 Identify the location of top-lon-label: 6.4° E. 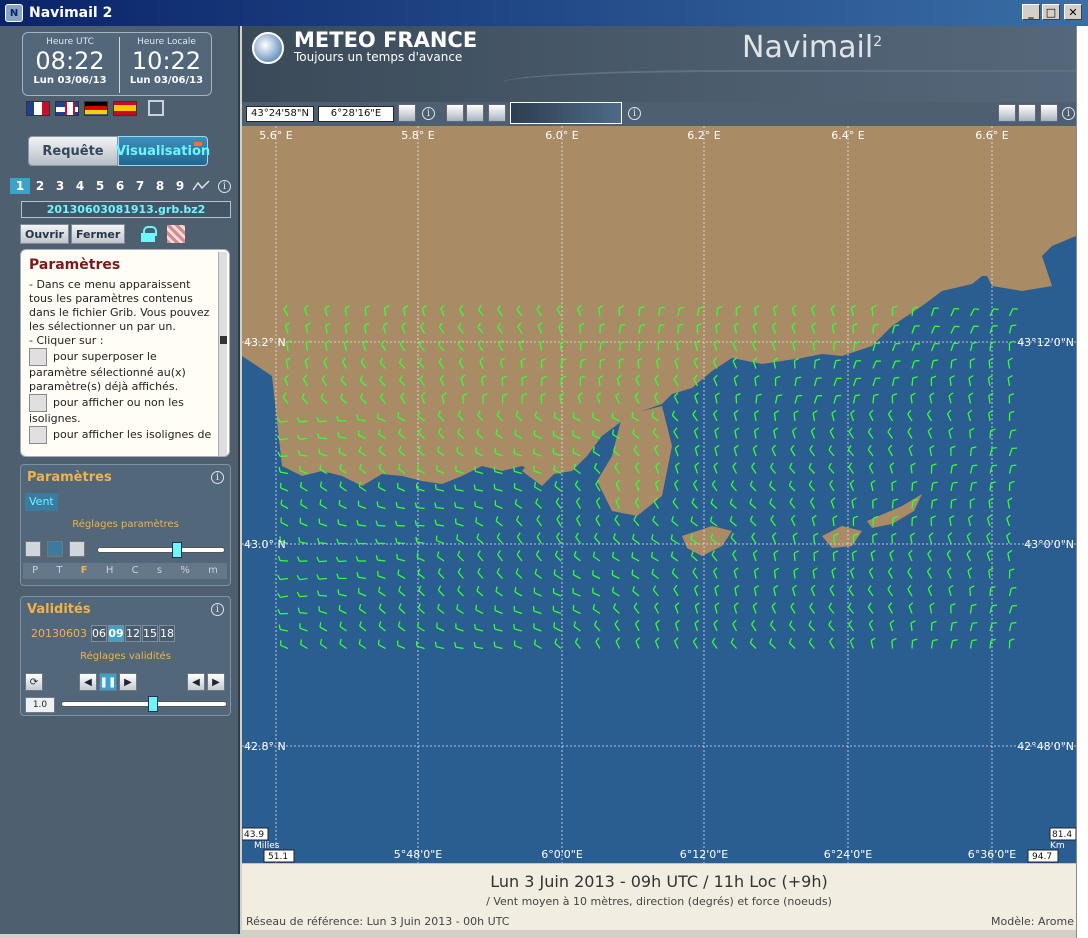
(847, 135).